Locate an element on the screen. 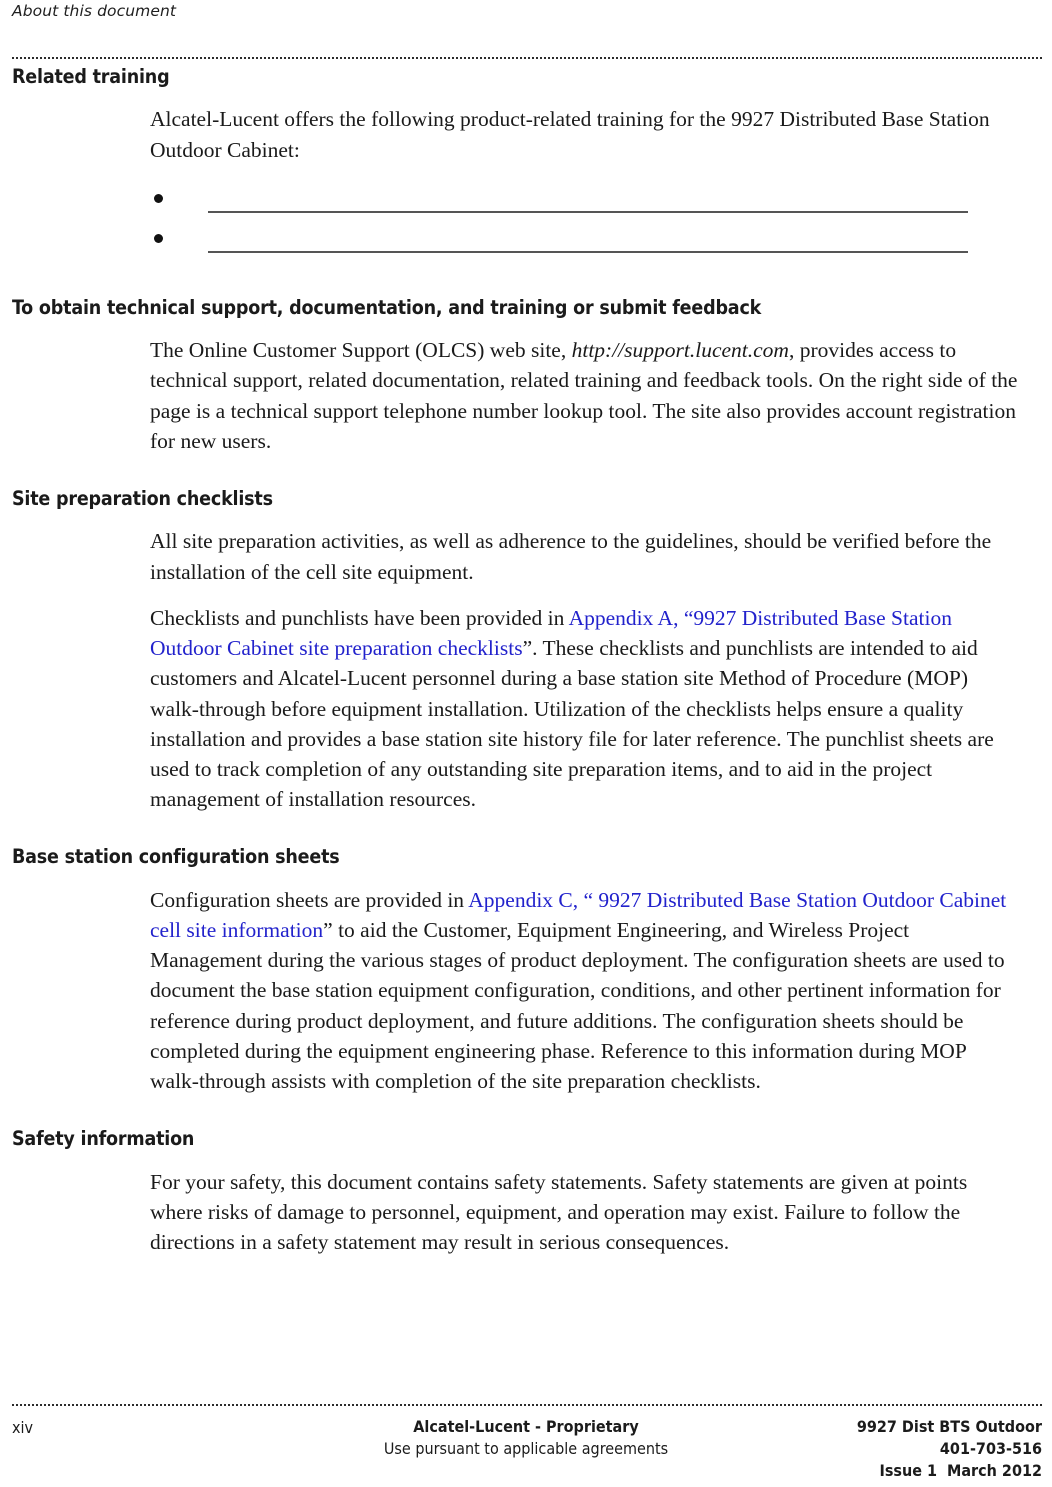  section-heading-related-training: Related training is located at coordinates (91, 76).